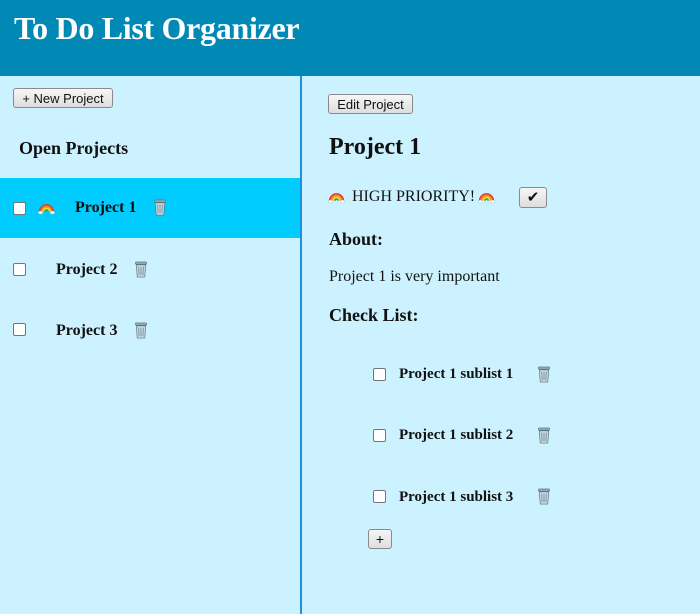 The height and width of the screenshot is (614, 700). What do you see at coordinates (74, 148) in the screenshot?
I see `open-projects-heading: Open Projects` at bounding box center [74, 148].